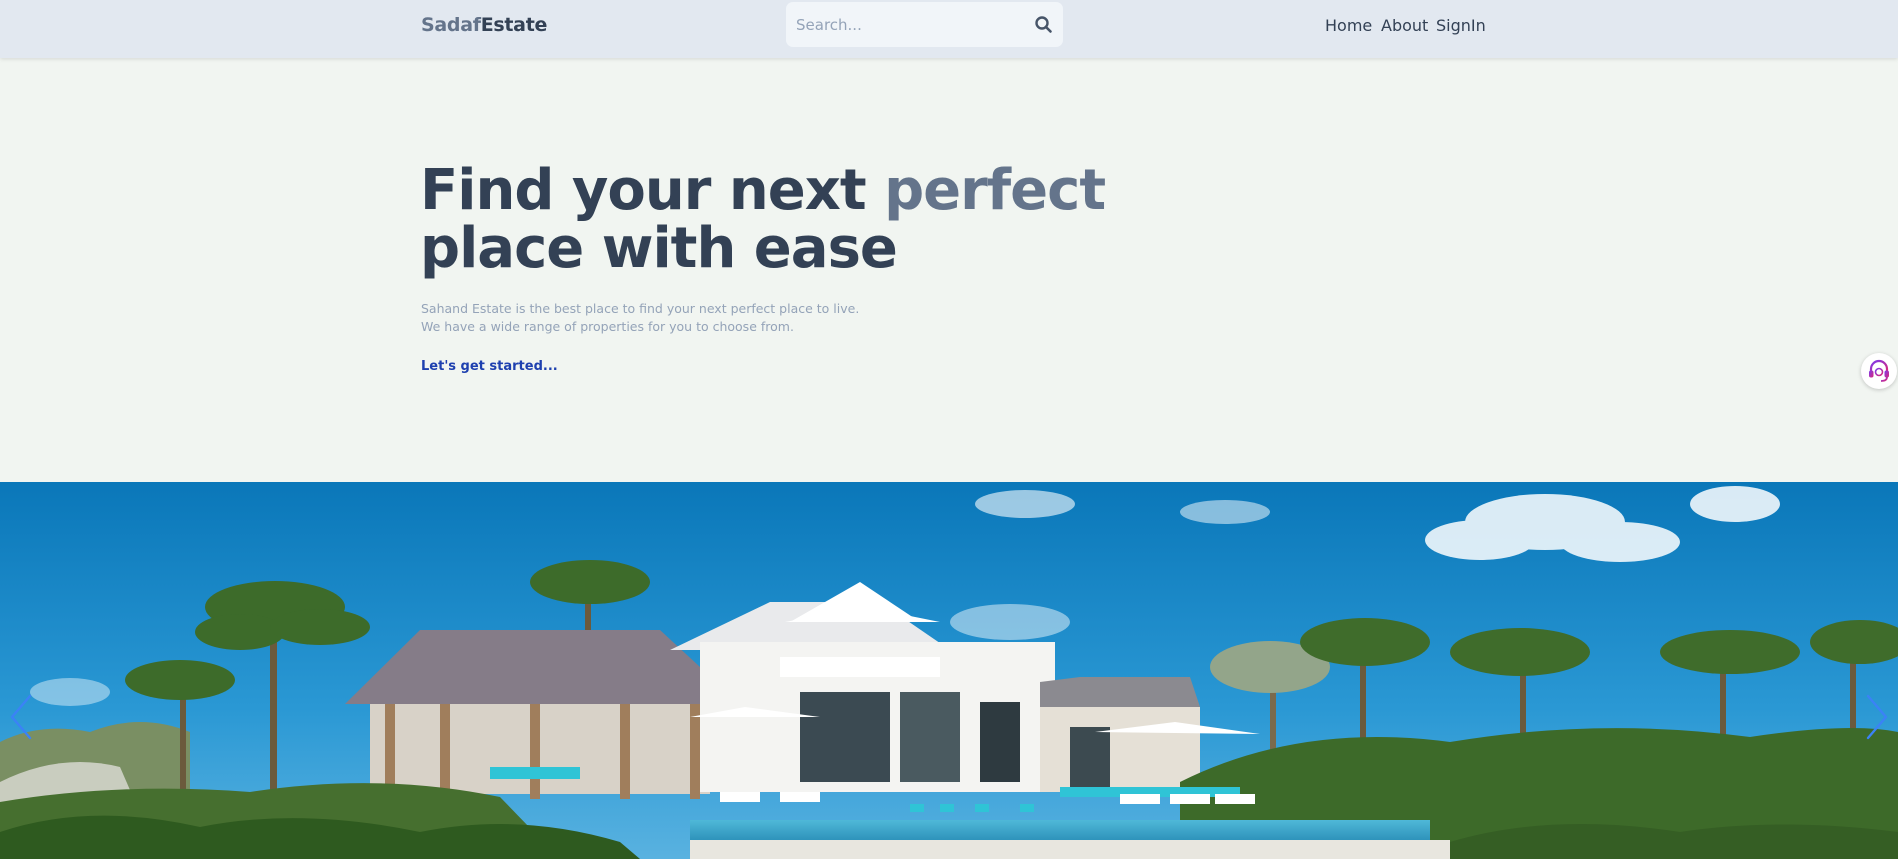  Describe the element at coordinates (1404, 25) in the screenshot. I see `nav-about: About` at that location.